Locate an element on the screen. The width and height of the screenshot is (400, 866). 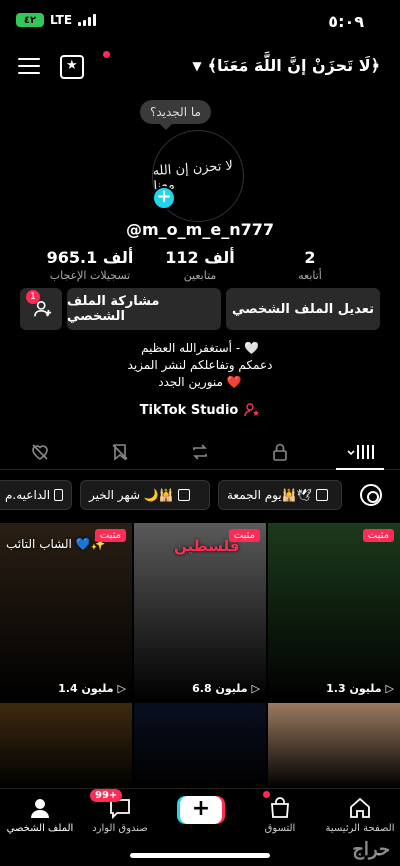
tab-reposts is located at coordinates (200, 451).